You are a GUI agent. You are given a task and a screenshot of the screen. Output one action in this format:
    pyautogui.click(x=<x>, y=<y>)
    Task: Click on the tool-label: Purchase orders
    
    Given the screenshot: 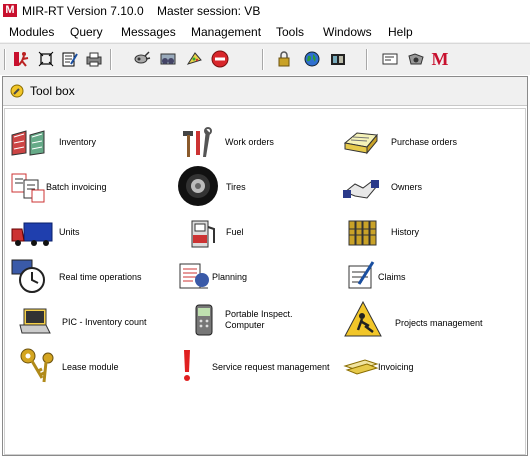 What is the action you would take?
    pyautogui.click(x=424, y=142)
    